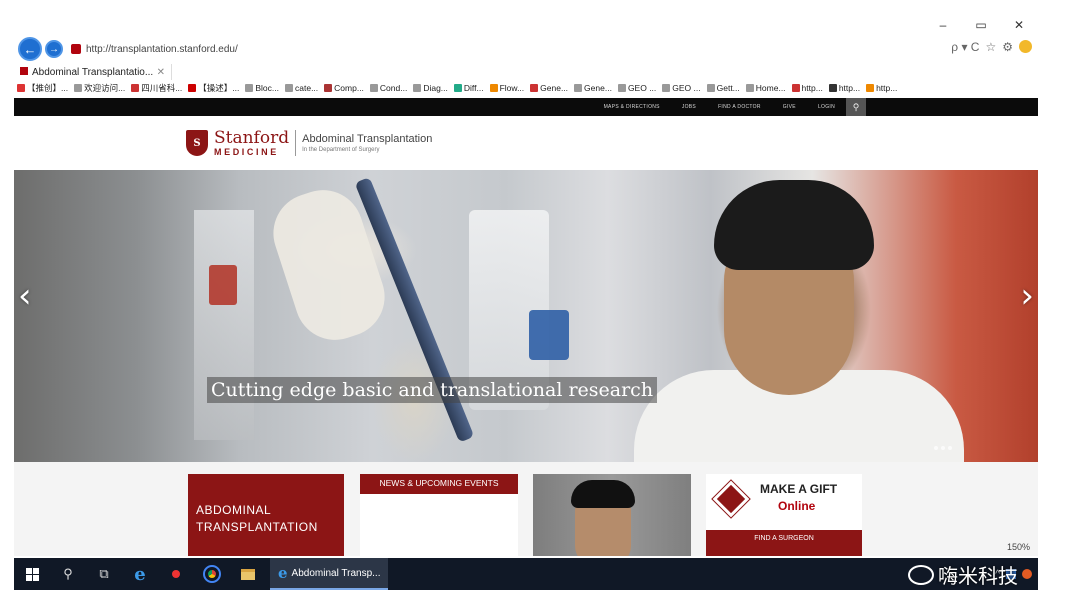 This screenshot has width=1074, height=592. What do you see at coordinates (965, 47) in the screenshot?
I see `search-refresh-icon: ρ ▾ C` at bounding box center [965, 47].